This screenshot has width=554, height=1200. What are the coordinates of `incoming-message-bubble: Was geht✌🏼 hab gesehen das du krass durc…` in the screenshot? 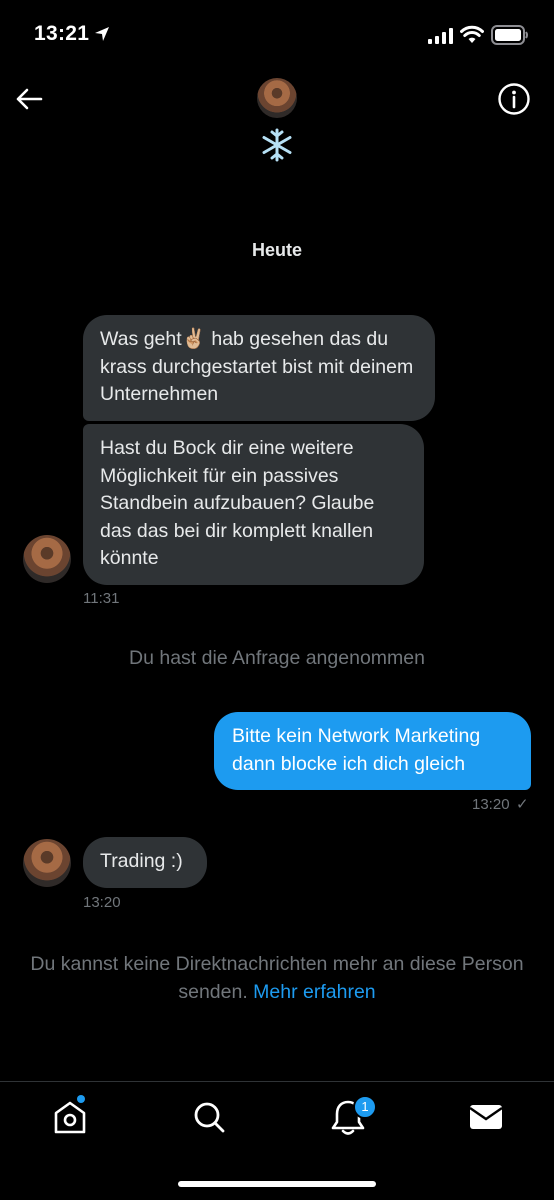 It's located at (259, 368).